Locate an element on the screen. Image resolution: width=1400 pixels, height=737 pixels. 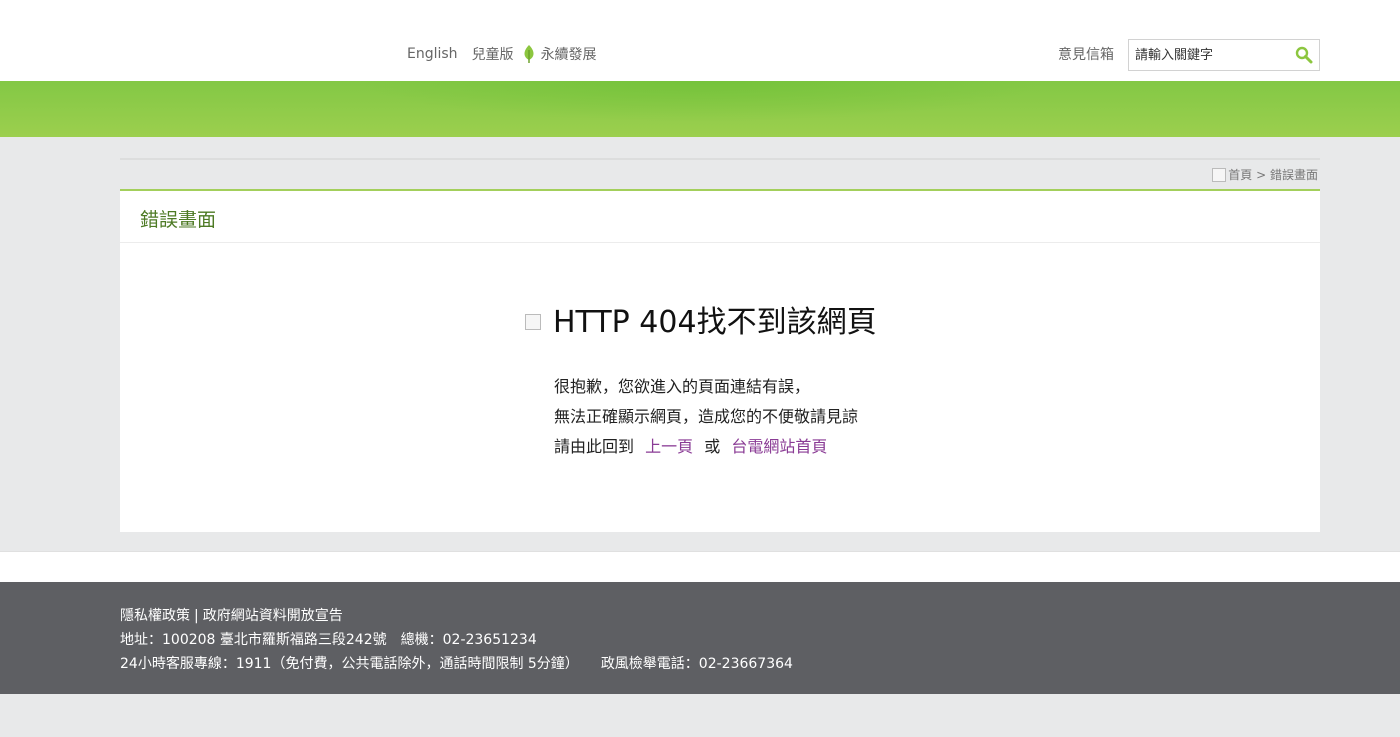
previous-page-link: 上一頁 is located at coordinates (669, 446).